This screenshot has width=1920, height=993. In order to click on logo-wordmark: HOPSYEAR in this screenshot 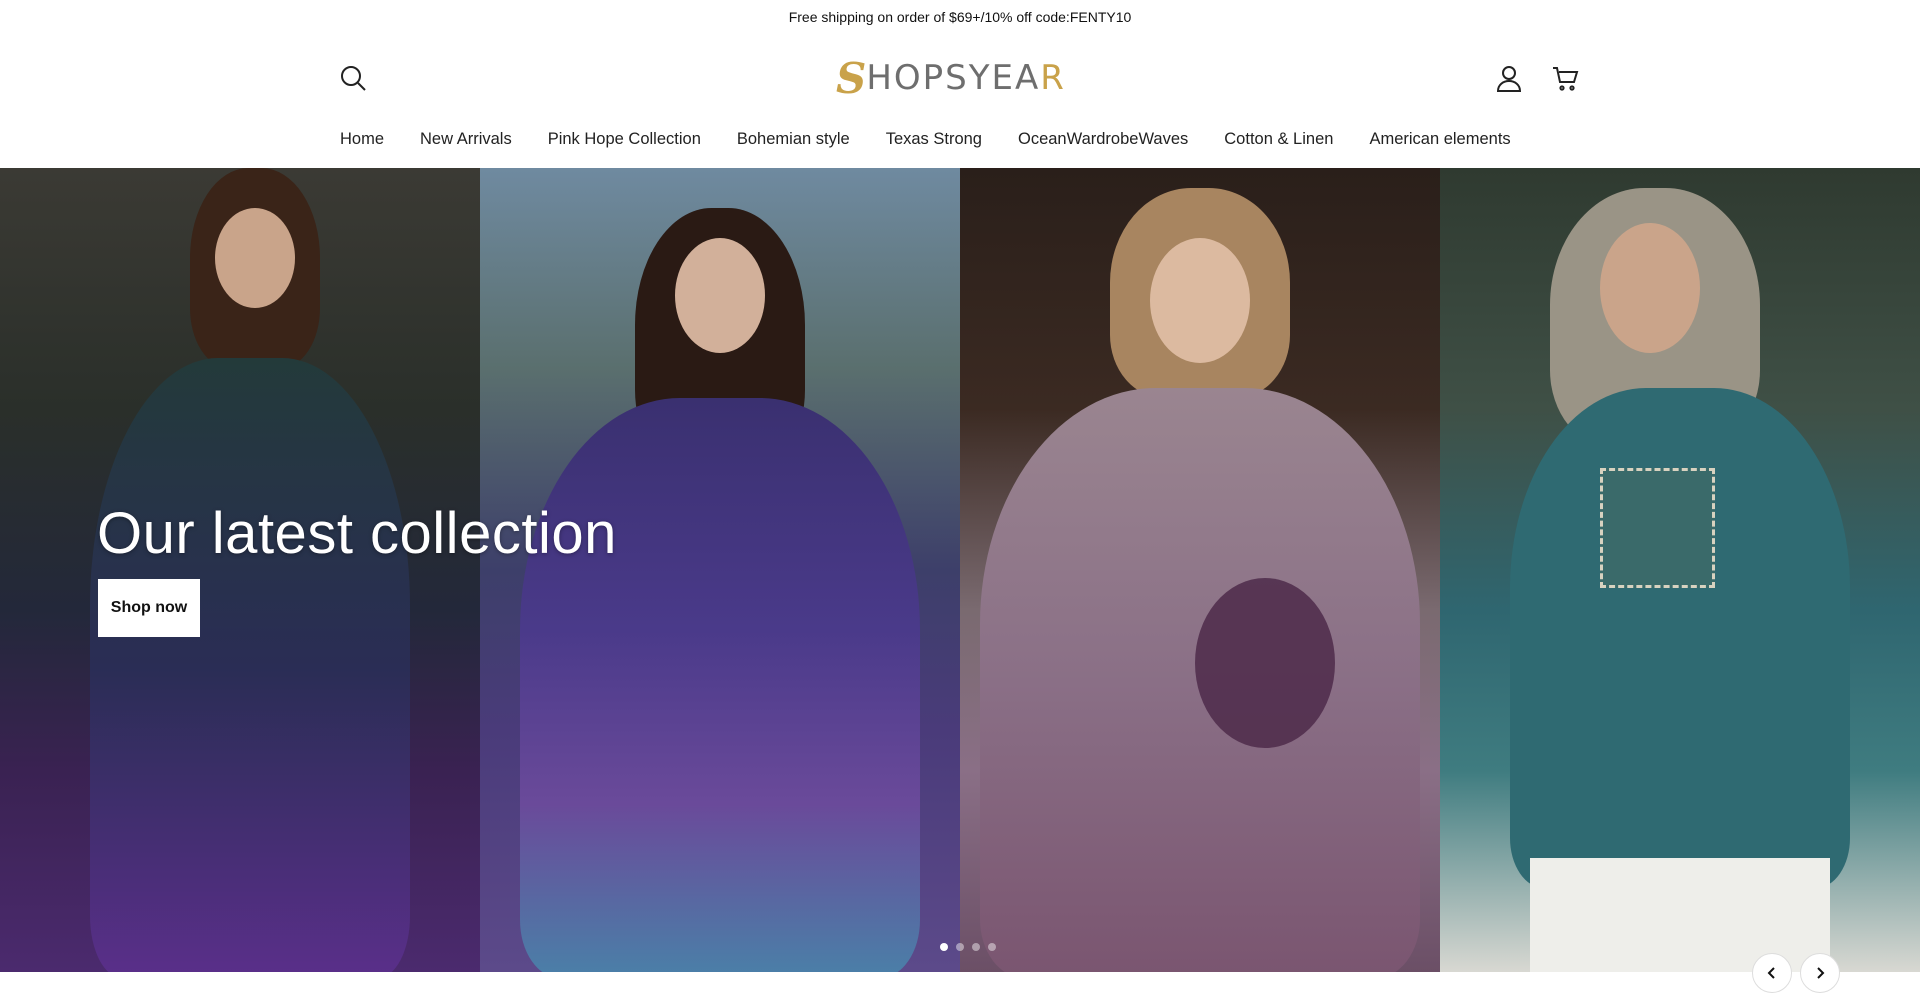, I will do `click(966, 78)`.